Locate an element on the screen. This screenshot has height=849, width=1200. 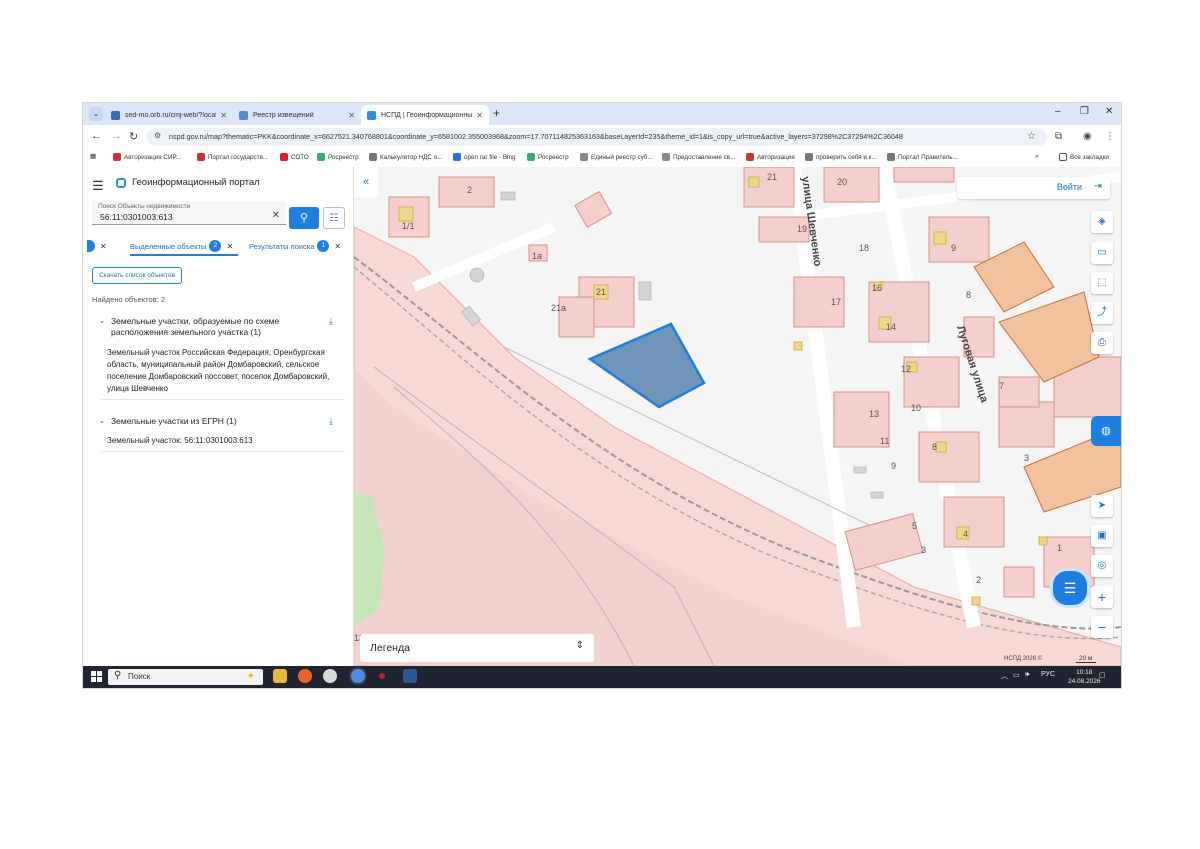
network-icon: ▭ is located at coordinates (1016, 675).